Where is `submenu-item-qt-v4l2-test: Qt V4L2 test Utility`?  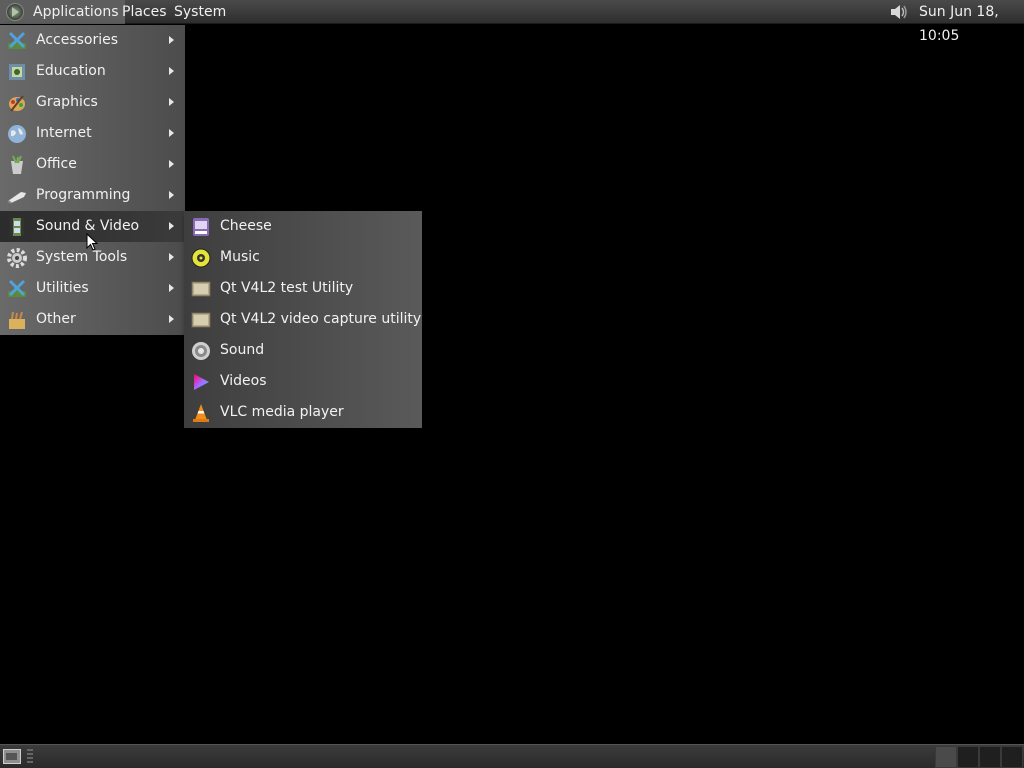
submenu-item-qt-v4l2-test: Qt V4L2 test Utility is located at coordinates (303, 288).